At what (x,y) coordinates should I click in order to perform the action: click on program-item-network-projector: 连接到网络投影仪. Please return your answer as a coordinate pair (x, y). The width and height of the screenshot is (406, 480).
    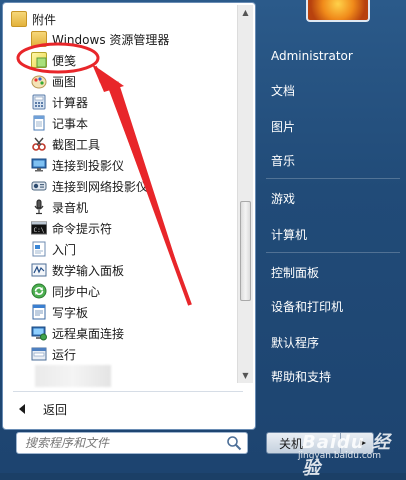
    Looking at the image, I should click on (121, 186).